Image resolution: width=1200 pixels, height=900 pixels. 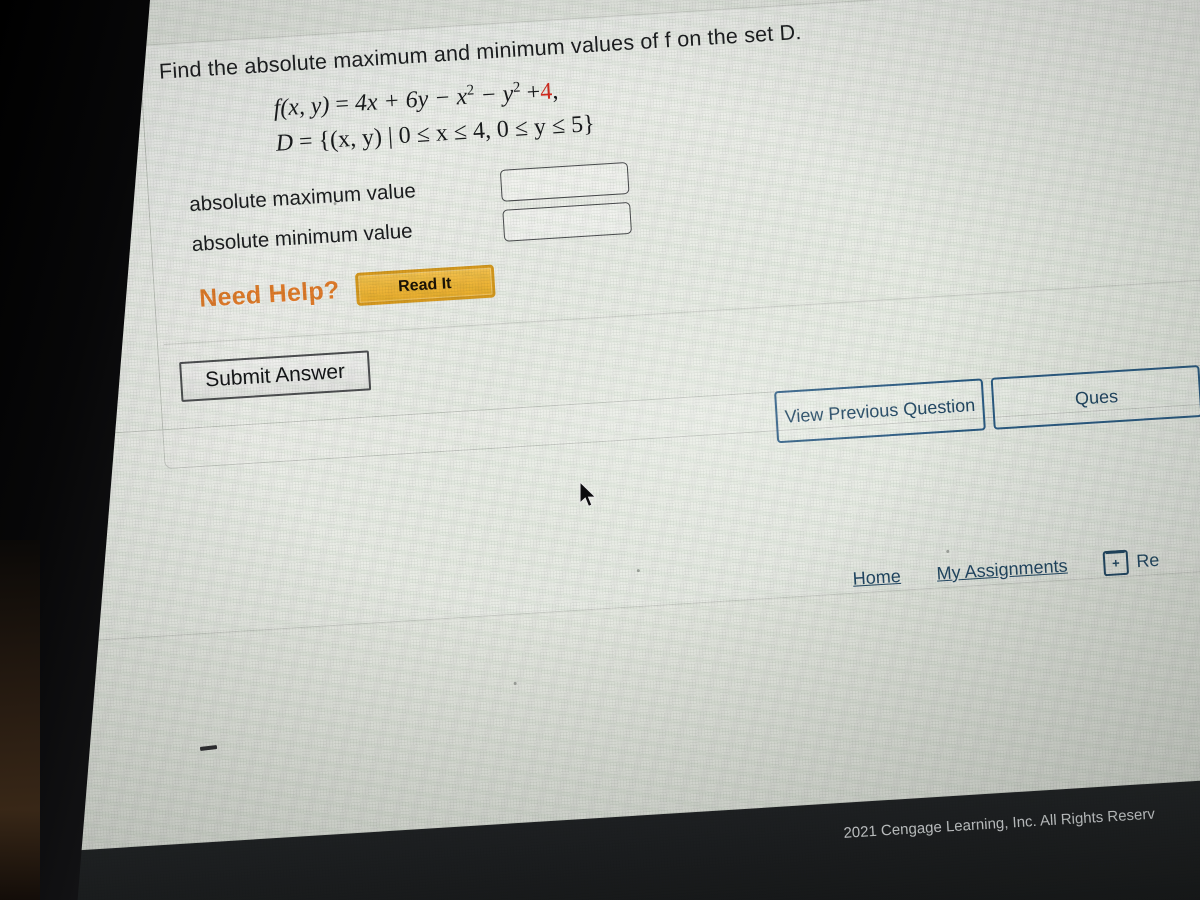 I want to click on absolute-minimum-input, so click(x=567, y=221).